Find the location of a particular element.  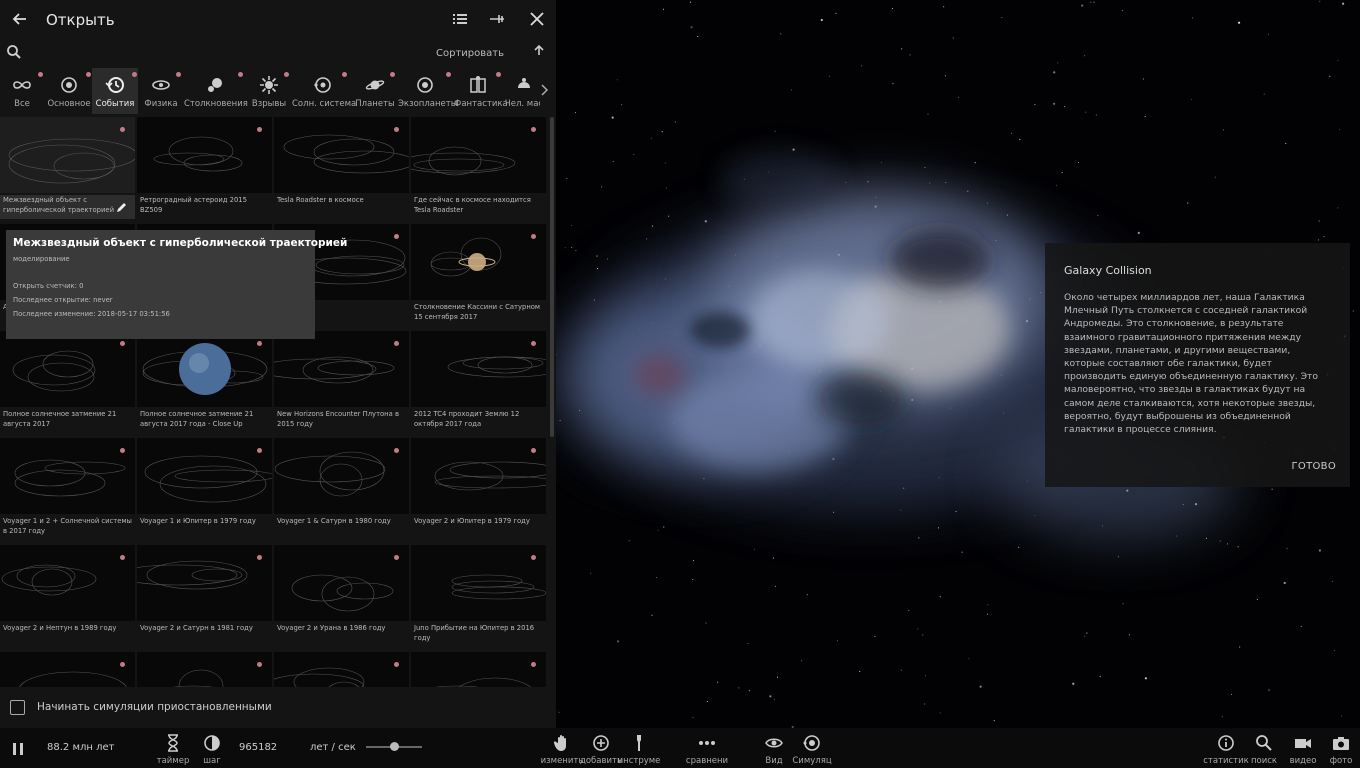

simulation-item: Ретроградный астероид 2015 BZ509 is located at coordinates (204, 168).